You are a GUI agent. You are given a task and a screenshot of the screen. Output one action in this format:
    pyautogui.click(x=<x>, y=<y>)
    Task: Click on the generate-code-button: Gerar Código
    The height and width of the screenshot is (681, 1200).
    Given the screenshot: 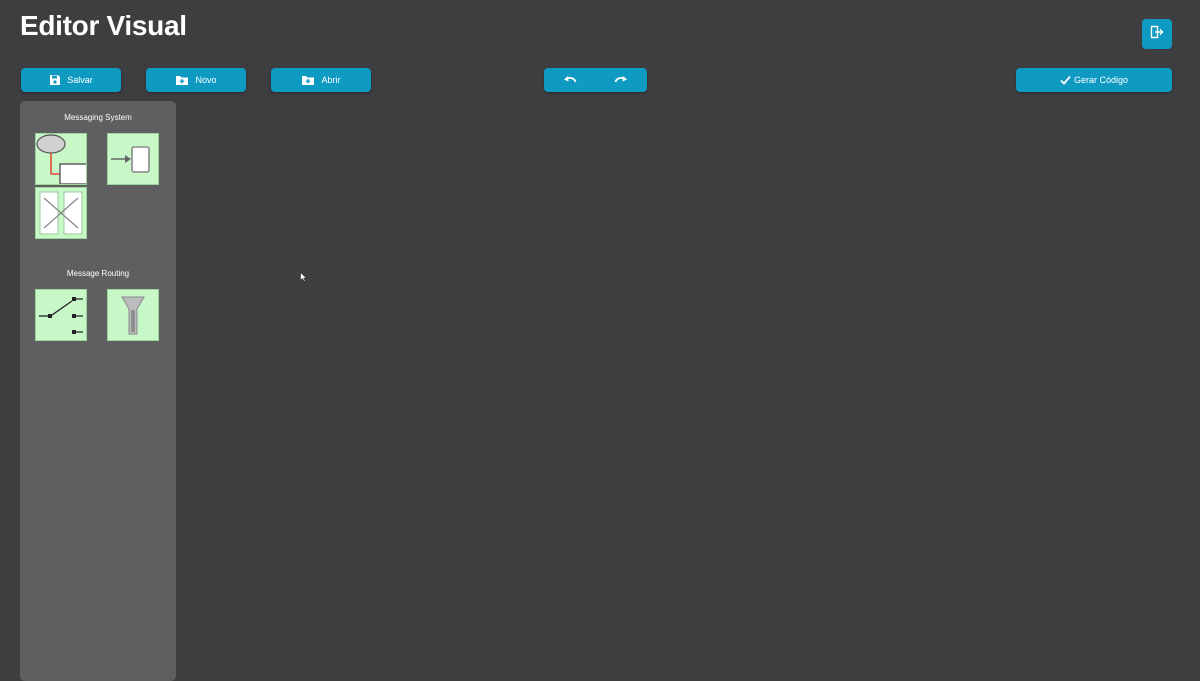 What is the action you would take?
    pyautogui.click(x=1094, y=80)
    